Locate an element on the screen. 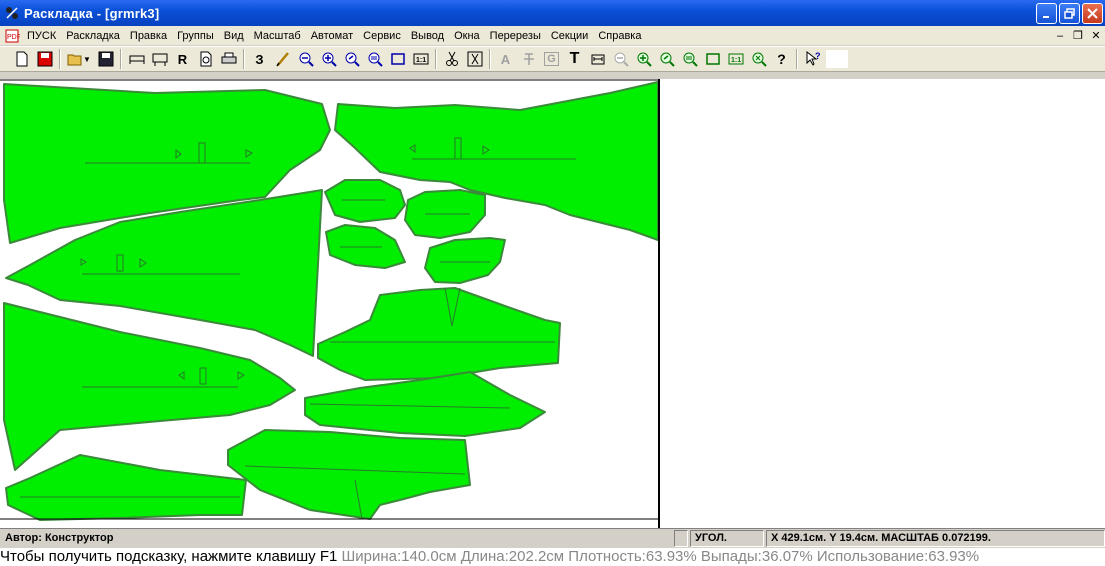 This screenshot has width=1105, height=566. menu-item-output: Вывод is located at coordinates (427, 36).